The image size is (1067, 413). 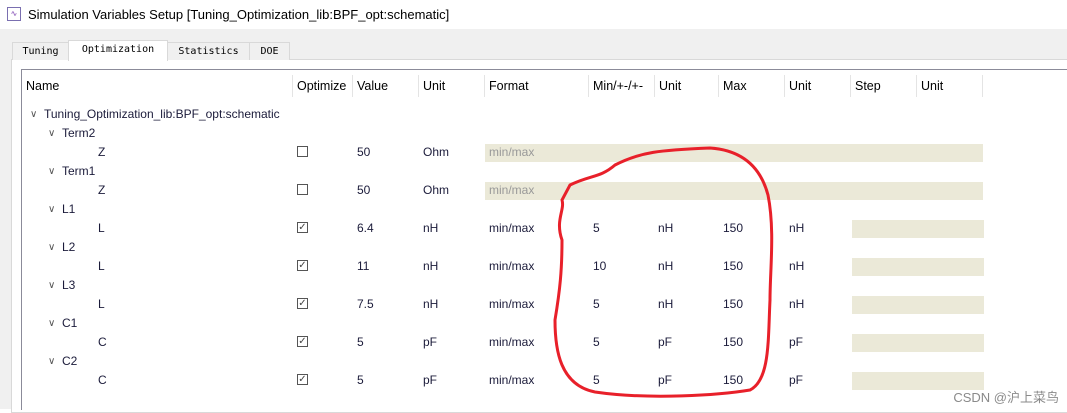 What do you see at coordinates (818, 86) in the screenshot?
I see `column-header-max-unit: Unit` at bounding box center [818, 86].